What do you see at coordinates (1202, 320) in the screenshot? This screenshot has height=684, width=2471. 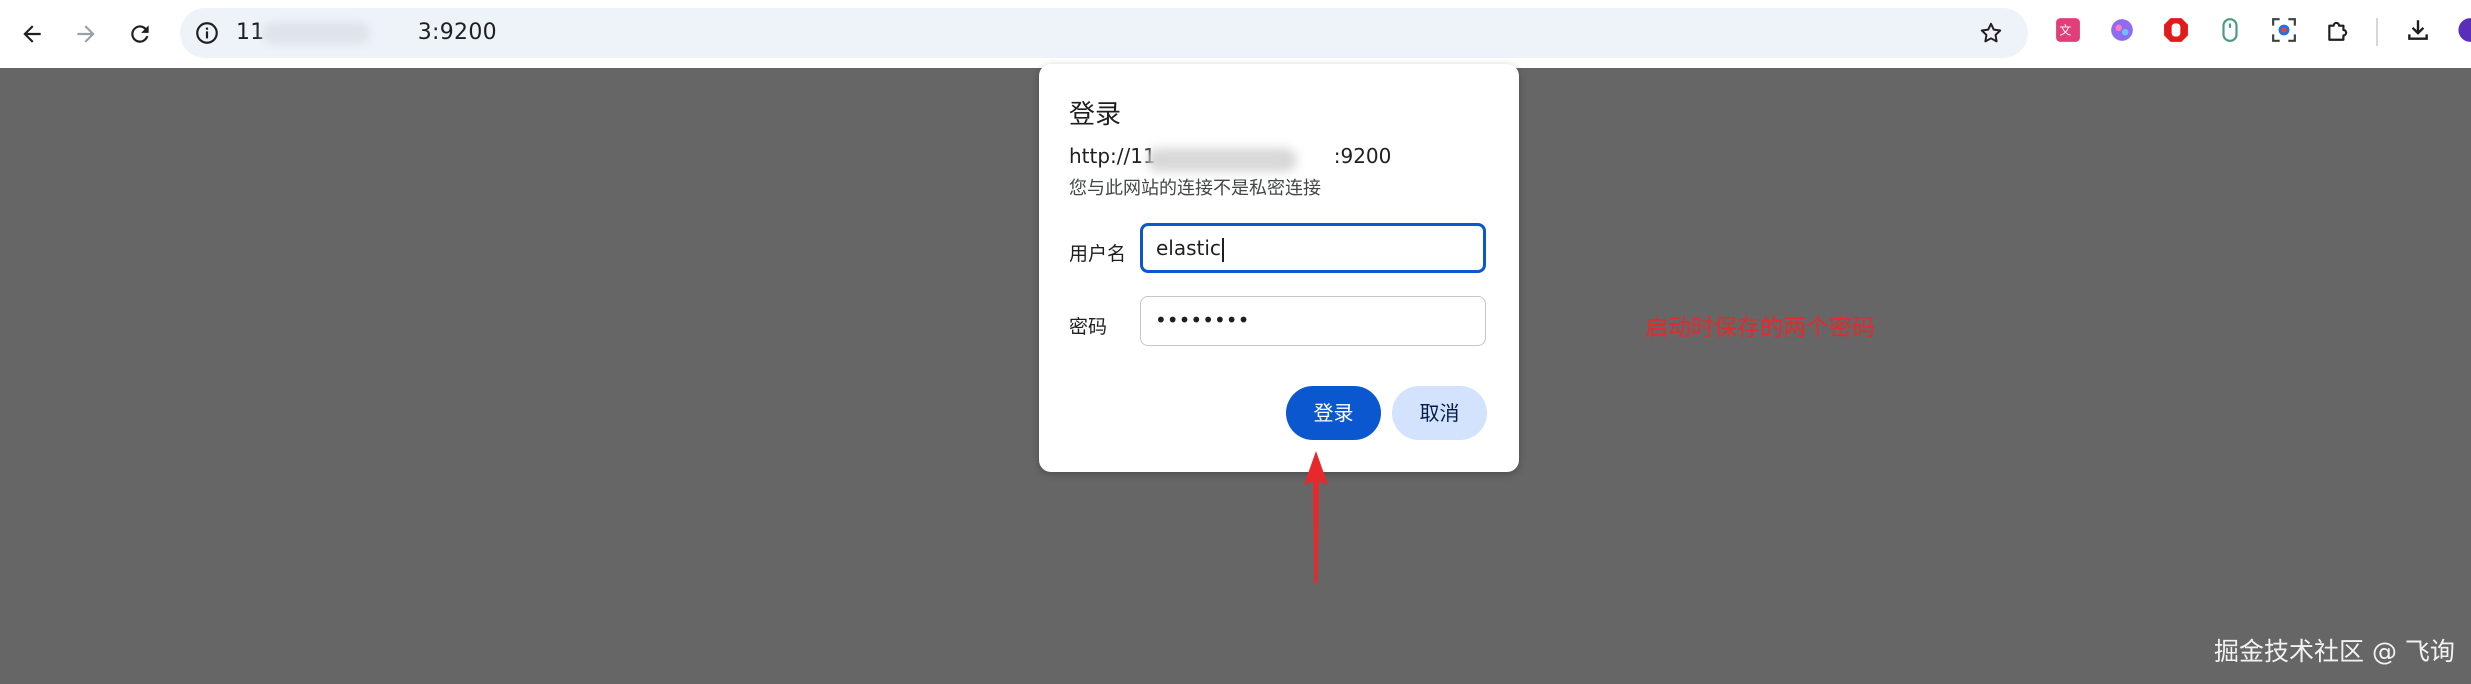 I see `password-value: ••••••••` at bounding box center [1202, 320].